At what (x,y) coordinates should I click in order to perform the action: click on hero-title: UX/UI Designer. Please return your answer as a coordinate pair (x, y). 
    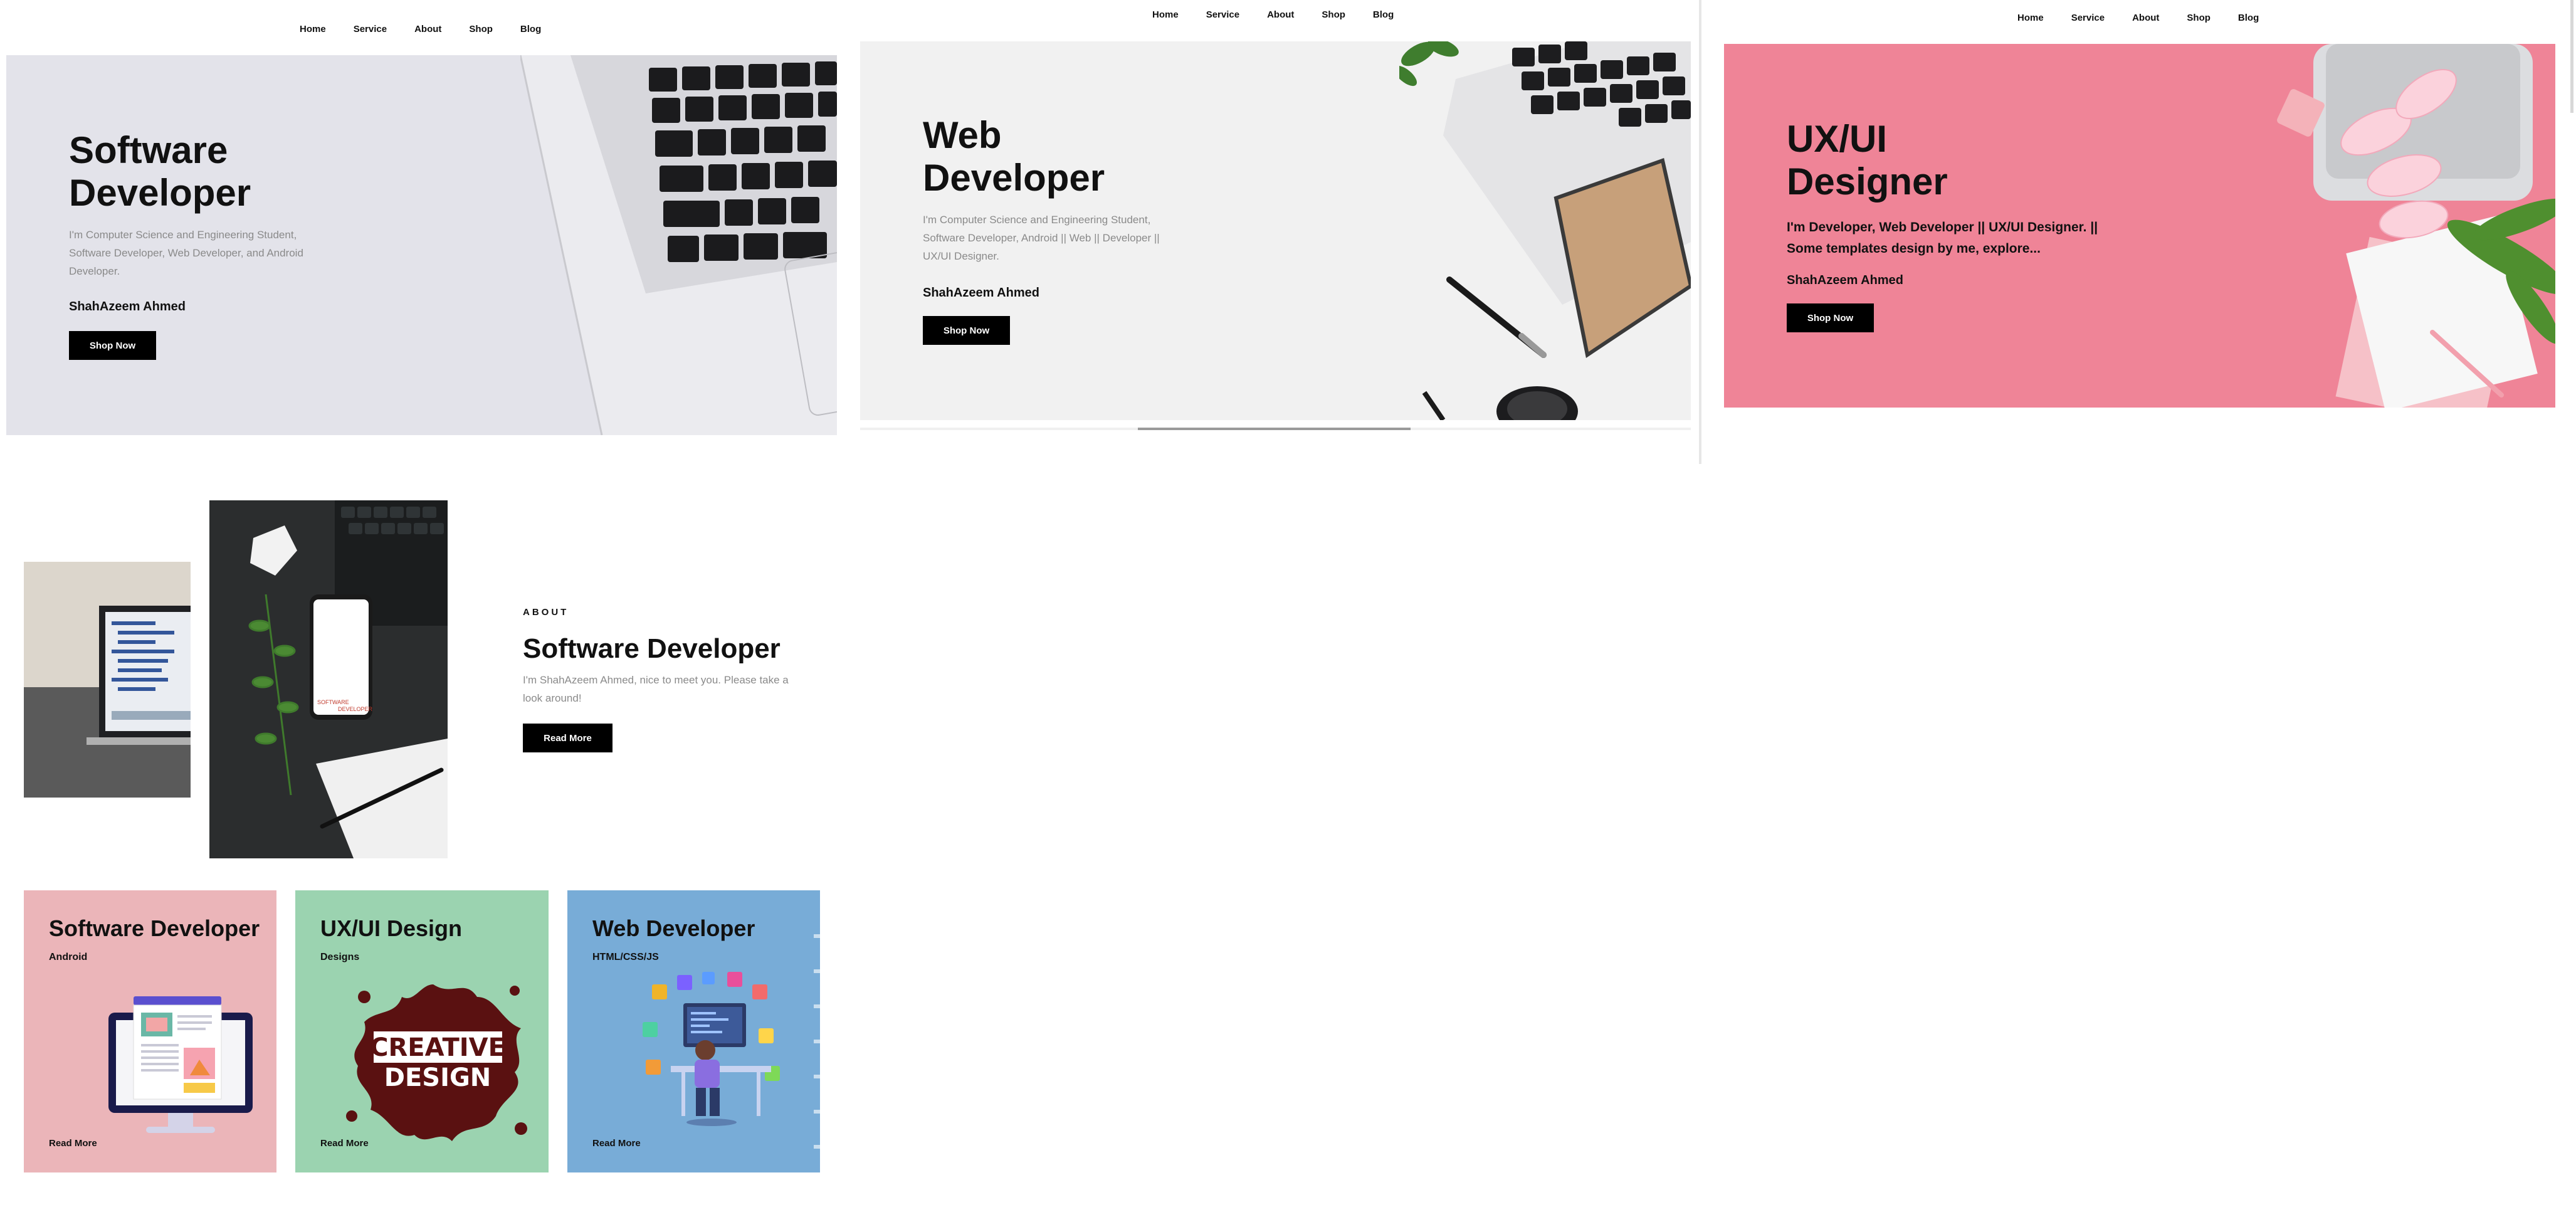
    Looking at the image, I should click on (1867, 160).